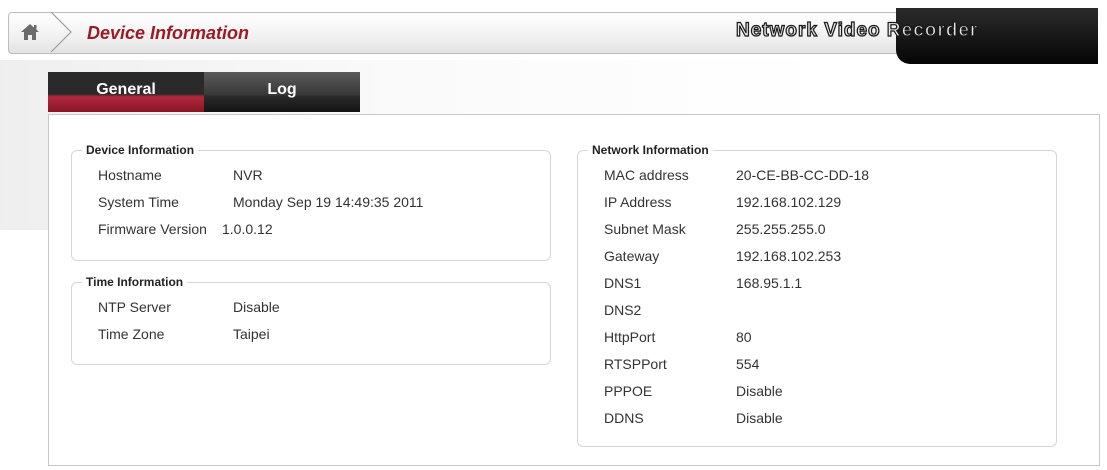  What do you see at coordinates (630, 337) in the screenshot?
I see `field-label: HttpPort` at bounding box center [630, 337].